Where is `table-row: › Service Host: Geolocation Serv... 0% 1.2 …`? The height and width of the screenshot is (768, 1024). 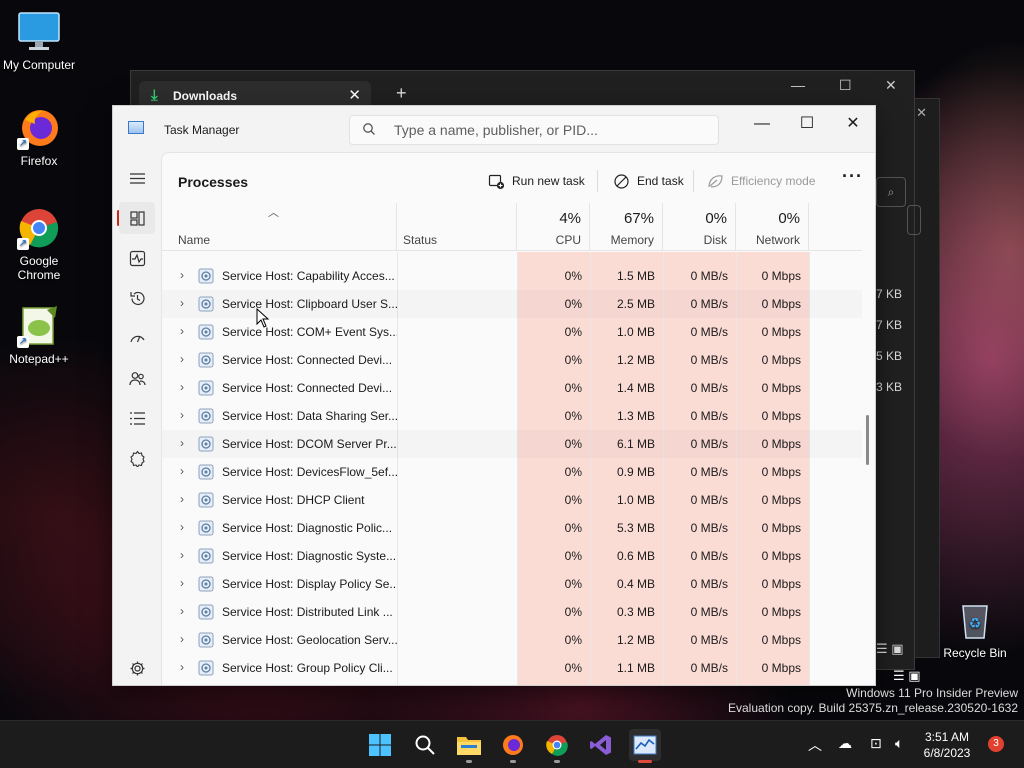 table-row: › Service Host: Geolocation Serv... 0% 1.2 … is located at coordinates (512, 640).